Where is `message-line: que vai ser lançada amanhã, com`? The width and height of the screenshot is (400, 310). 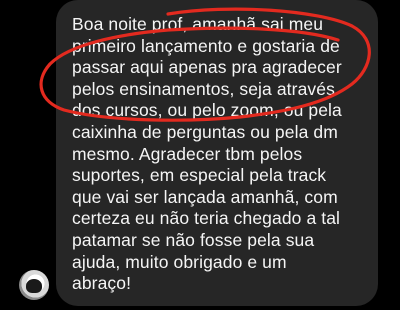
message-line: que vai ser lançada amanhã, com is located at coordinates (205, 196).